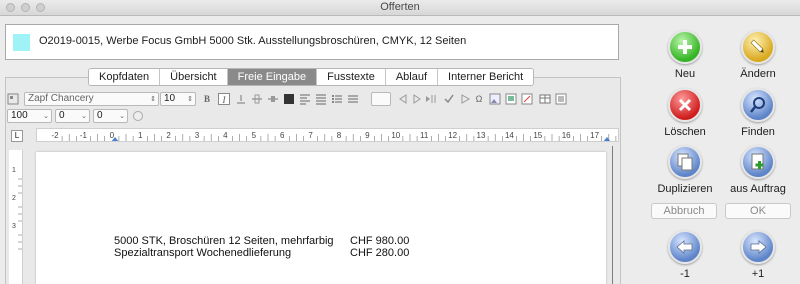 The width and height of the screenshot is (800, 284). Describe the element at coordinates (339, 135) in the screenshot. I see `ruler-tick-label: 8` at that location.